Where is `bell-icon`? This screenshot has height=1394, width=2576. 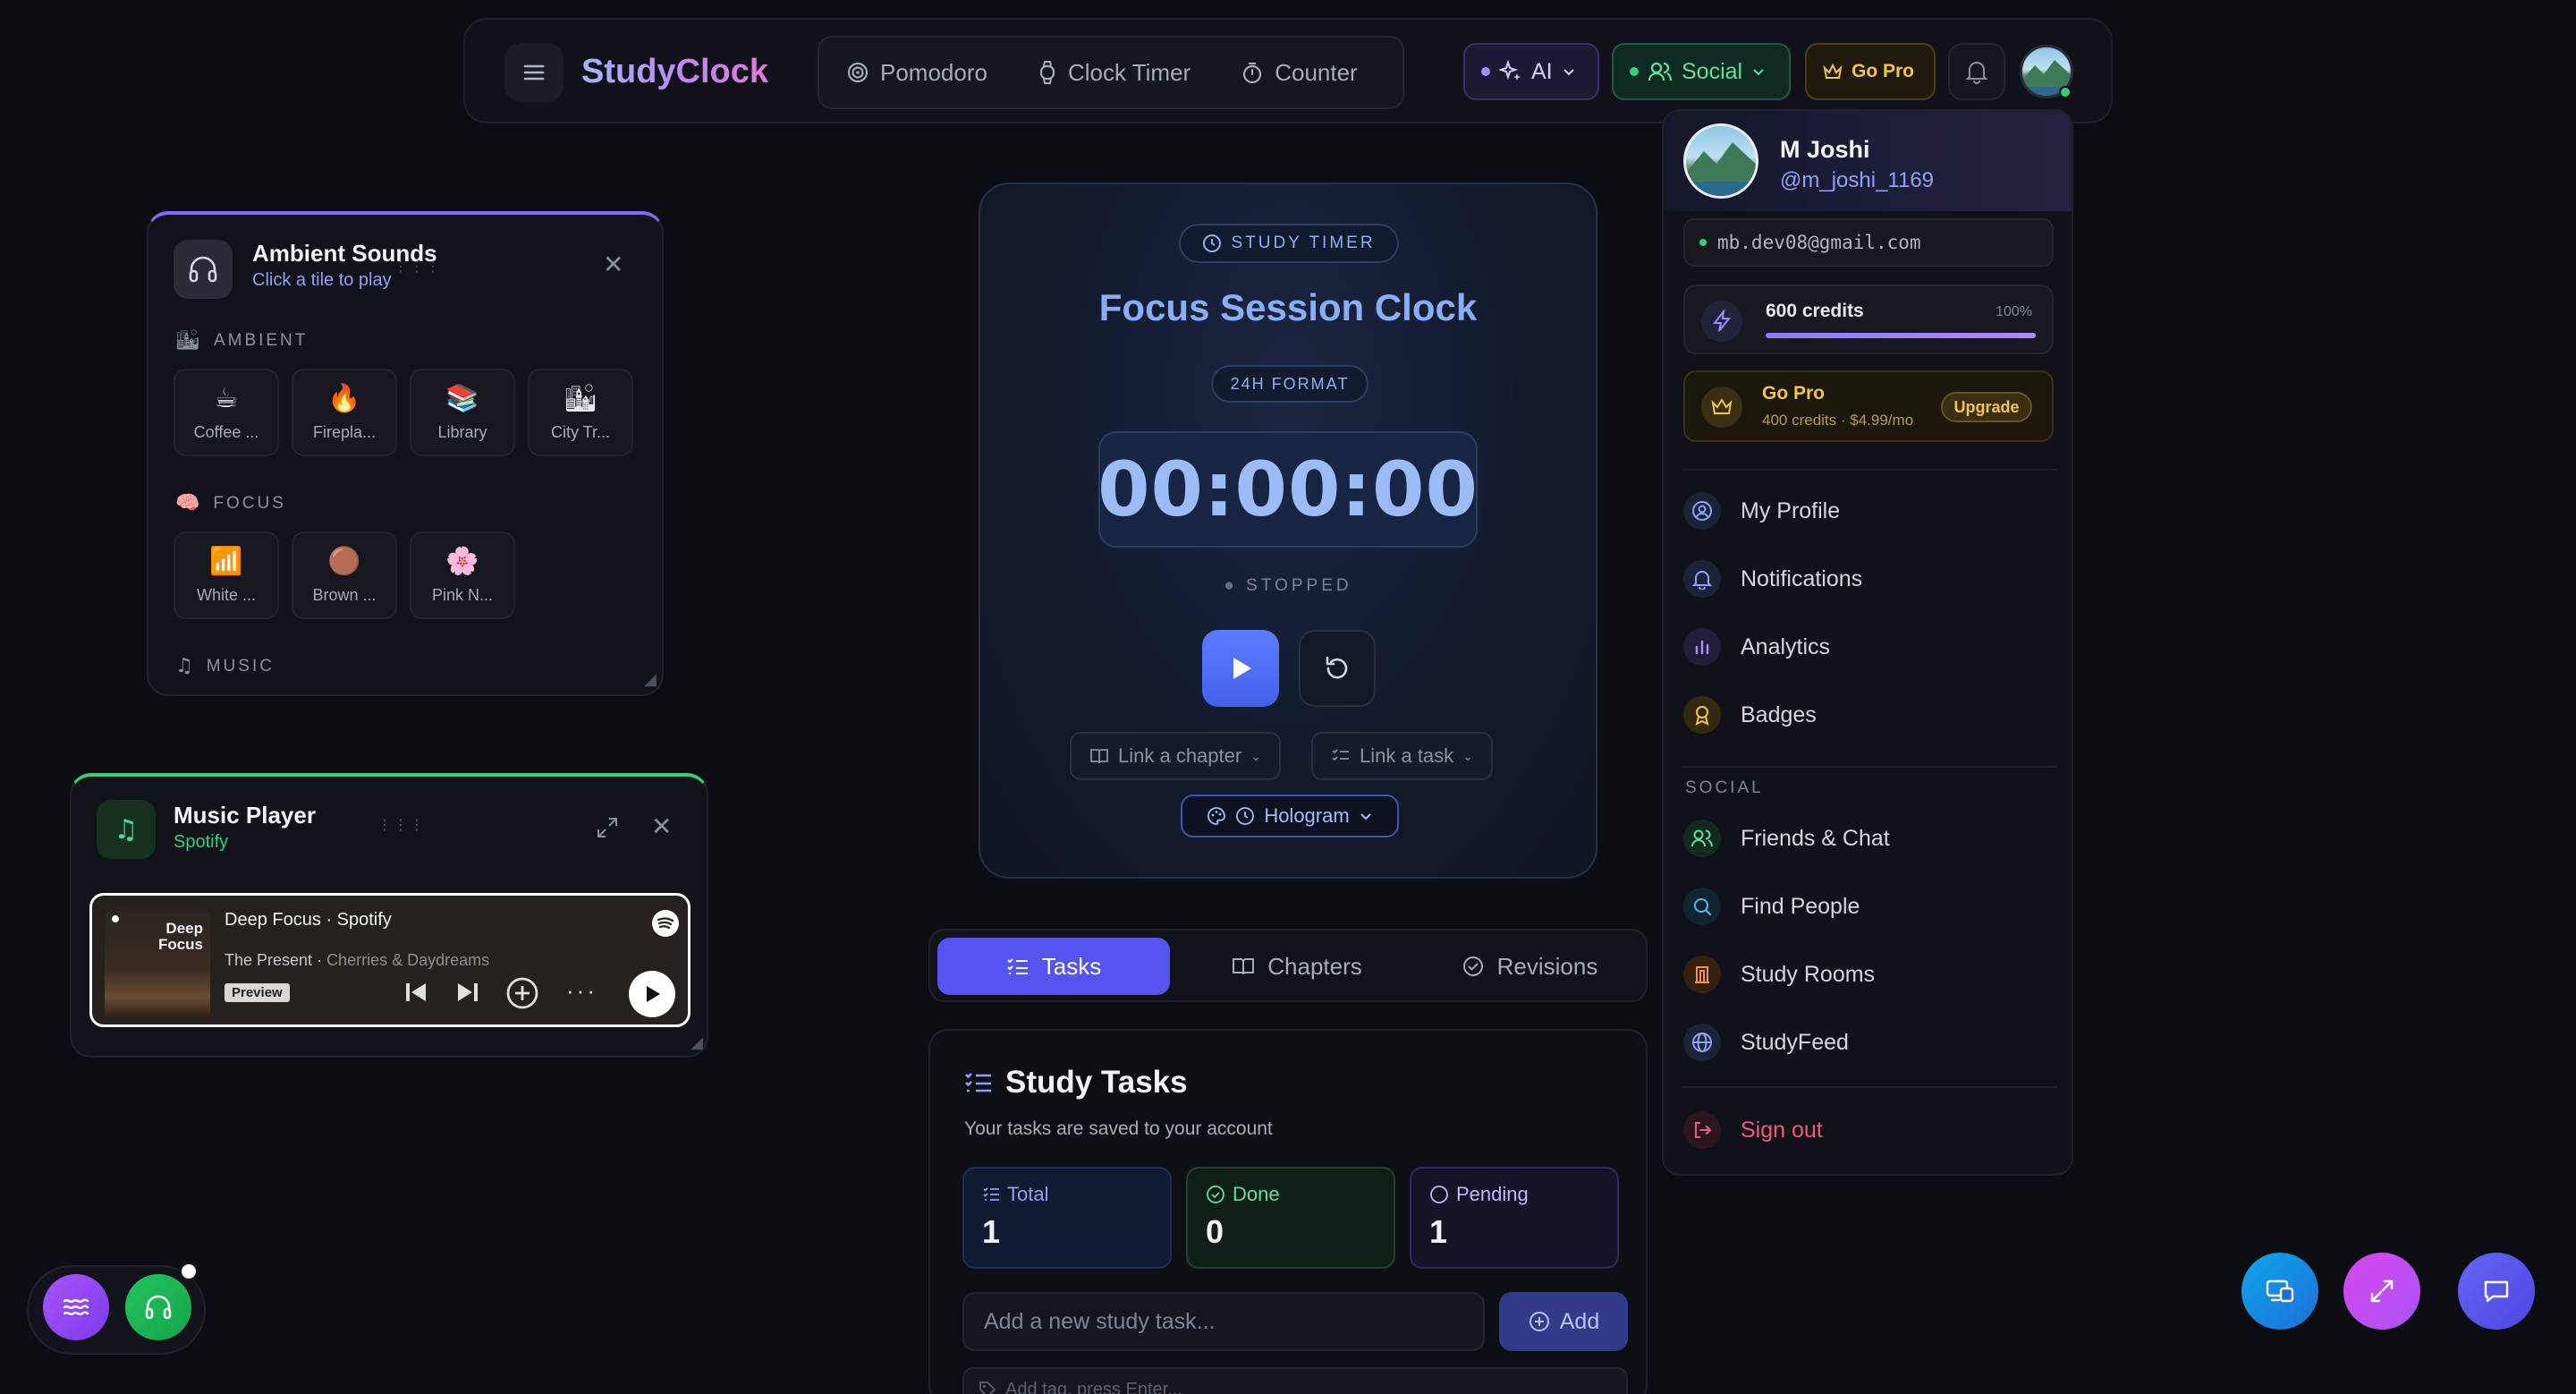 bell-icon is located at coordinates (1976, 73).